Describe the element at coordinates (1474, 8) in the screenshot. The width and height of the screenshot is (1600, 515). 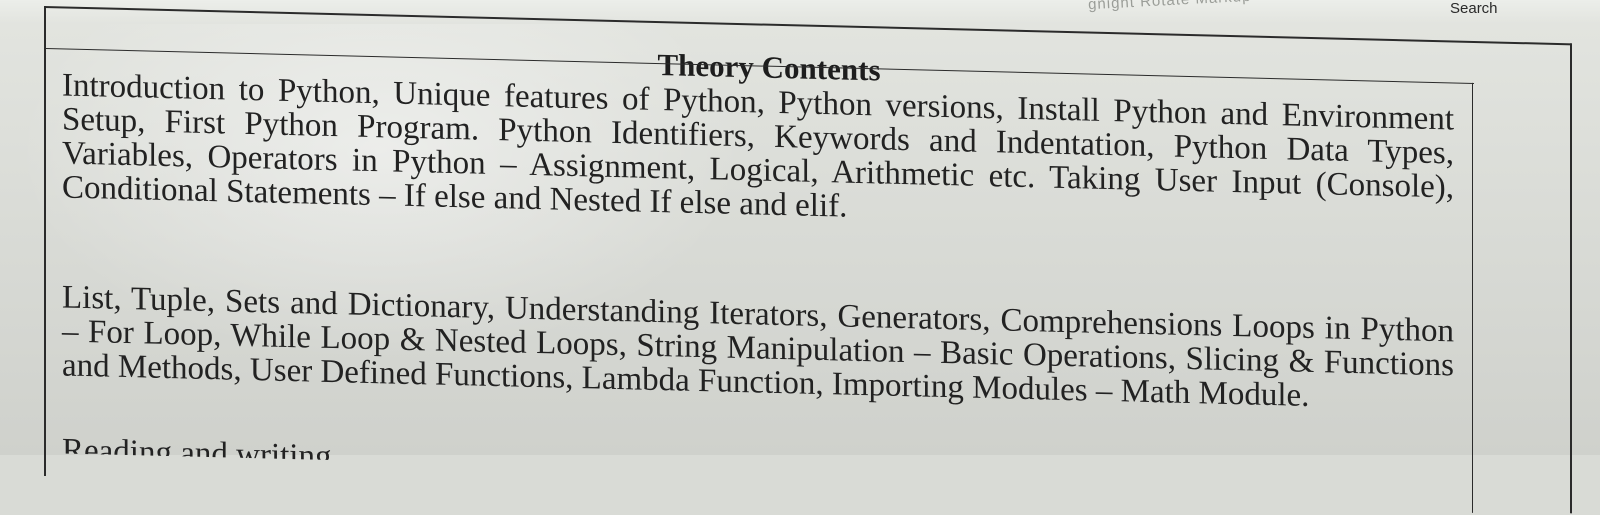
I see `search-button: Search` at that location.